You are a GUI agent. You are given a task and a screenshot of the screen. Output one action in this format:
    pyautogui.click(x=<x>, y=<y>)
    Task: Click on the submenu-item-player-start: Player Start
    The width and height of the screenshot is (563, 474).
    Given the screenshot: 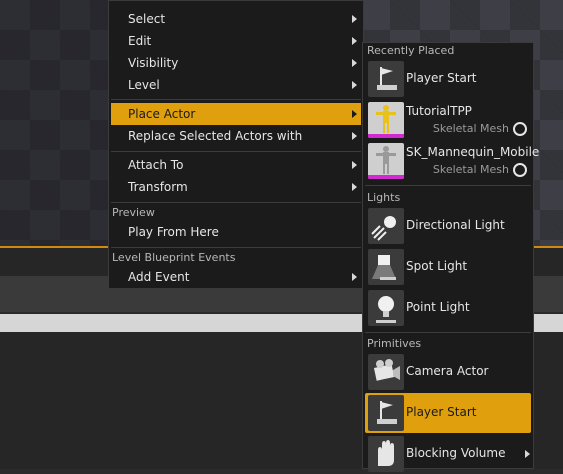 What is the action you would take?
    pyautogui.click(x=448, y=413)
    